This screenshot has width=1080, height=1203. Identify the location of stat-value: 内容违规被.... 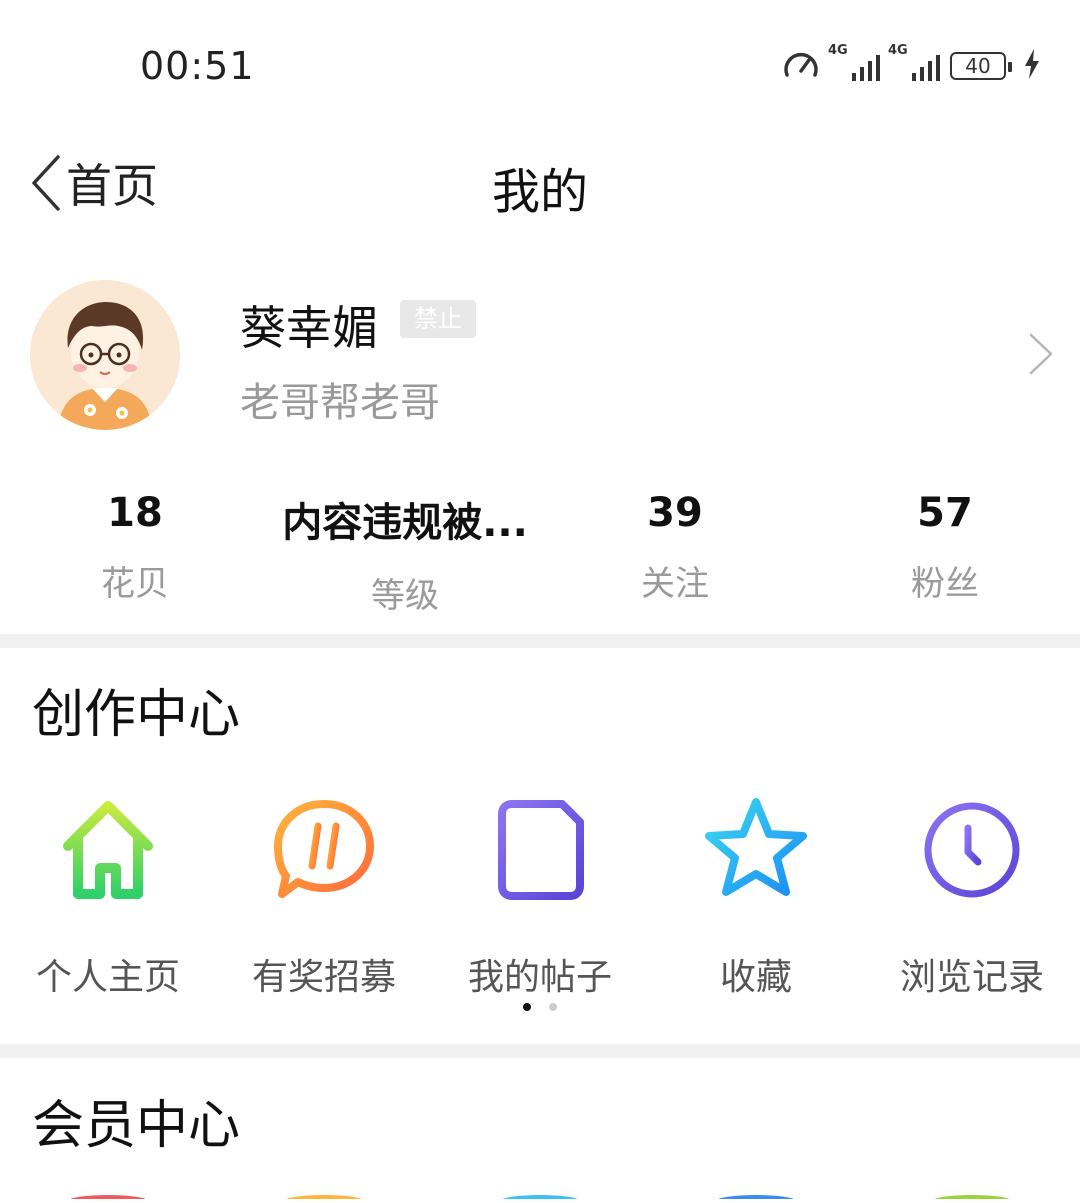
(405, 523).